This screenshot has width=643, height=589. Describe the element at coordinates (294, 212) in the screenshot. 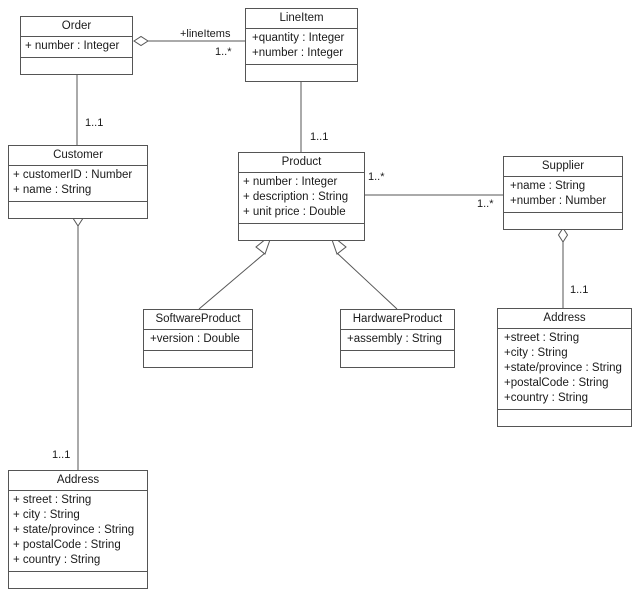

I see `attribute-row: + unit price : Double` at that location.